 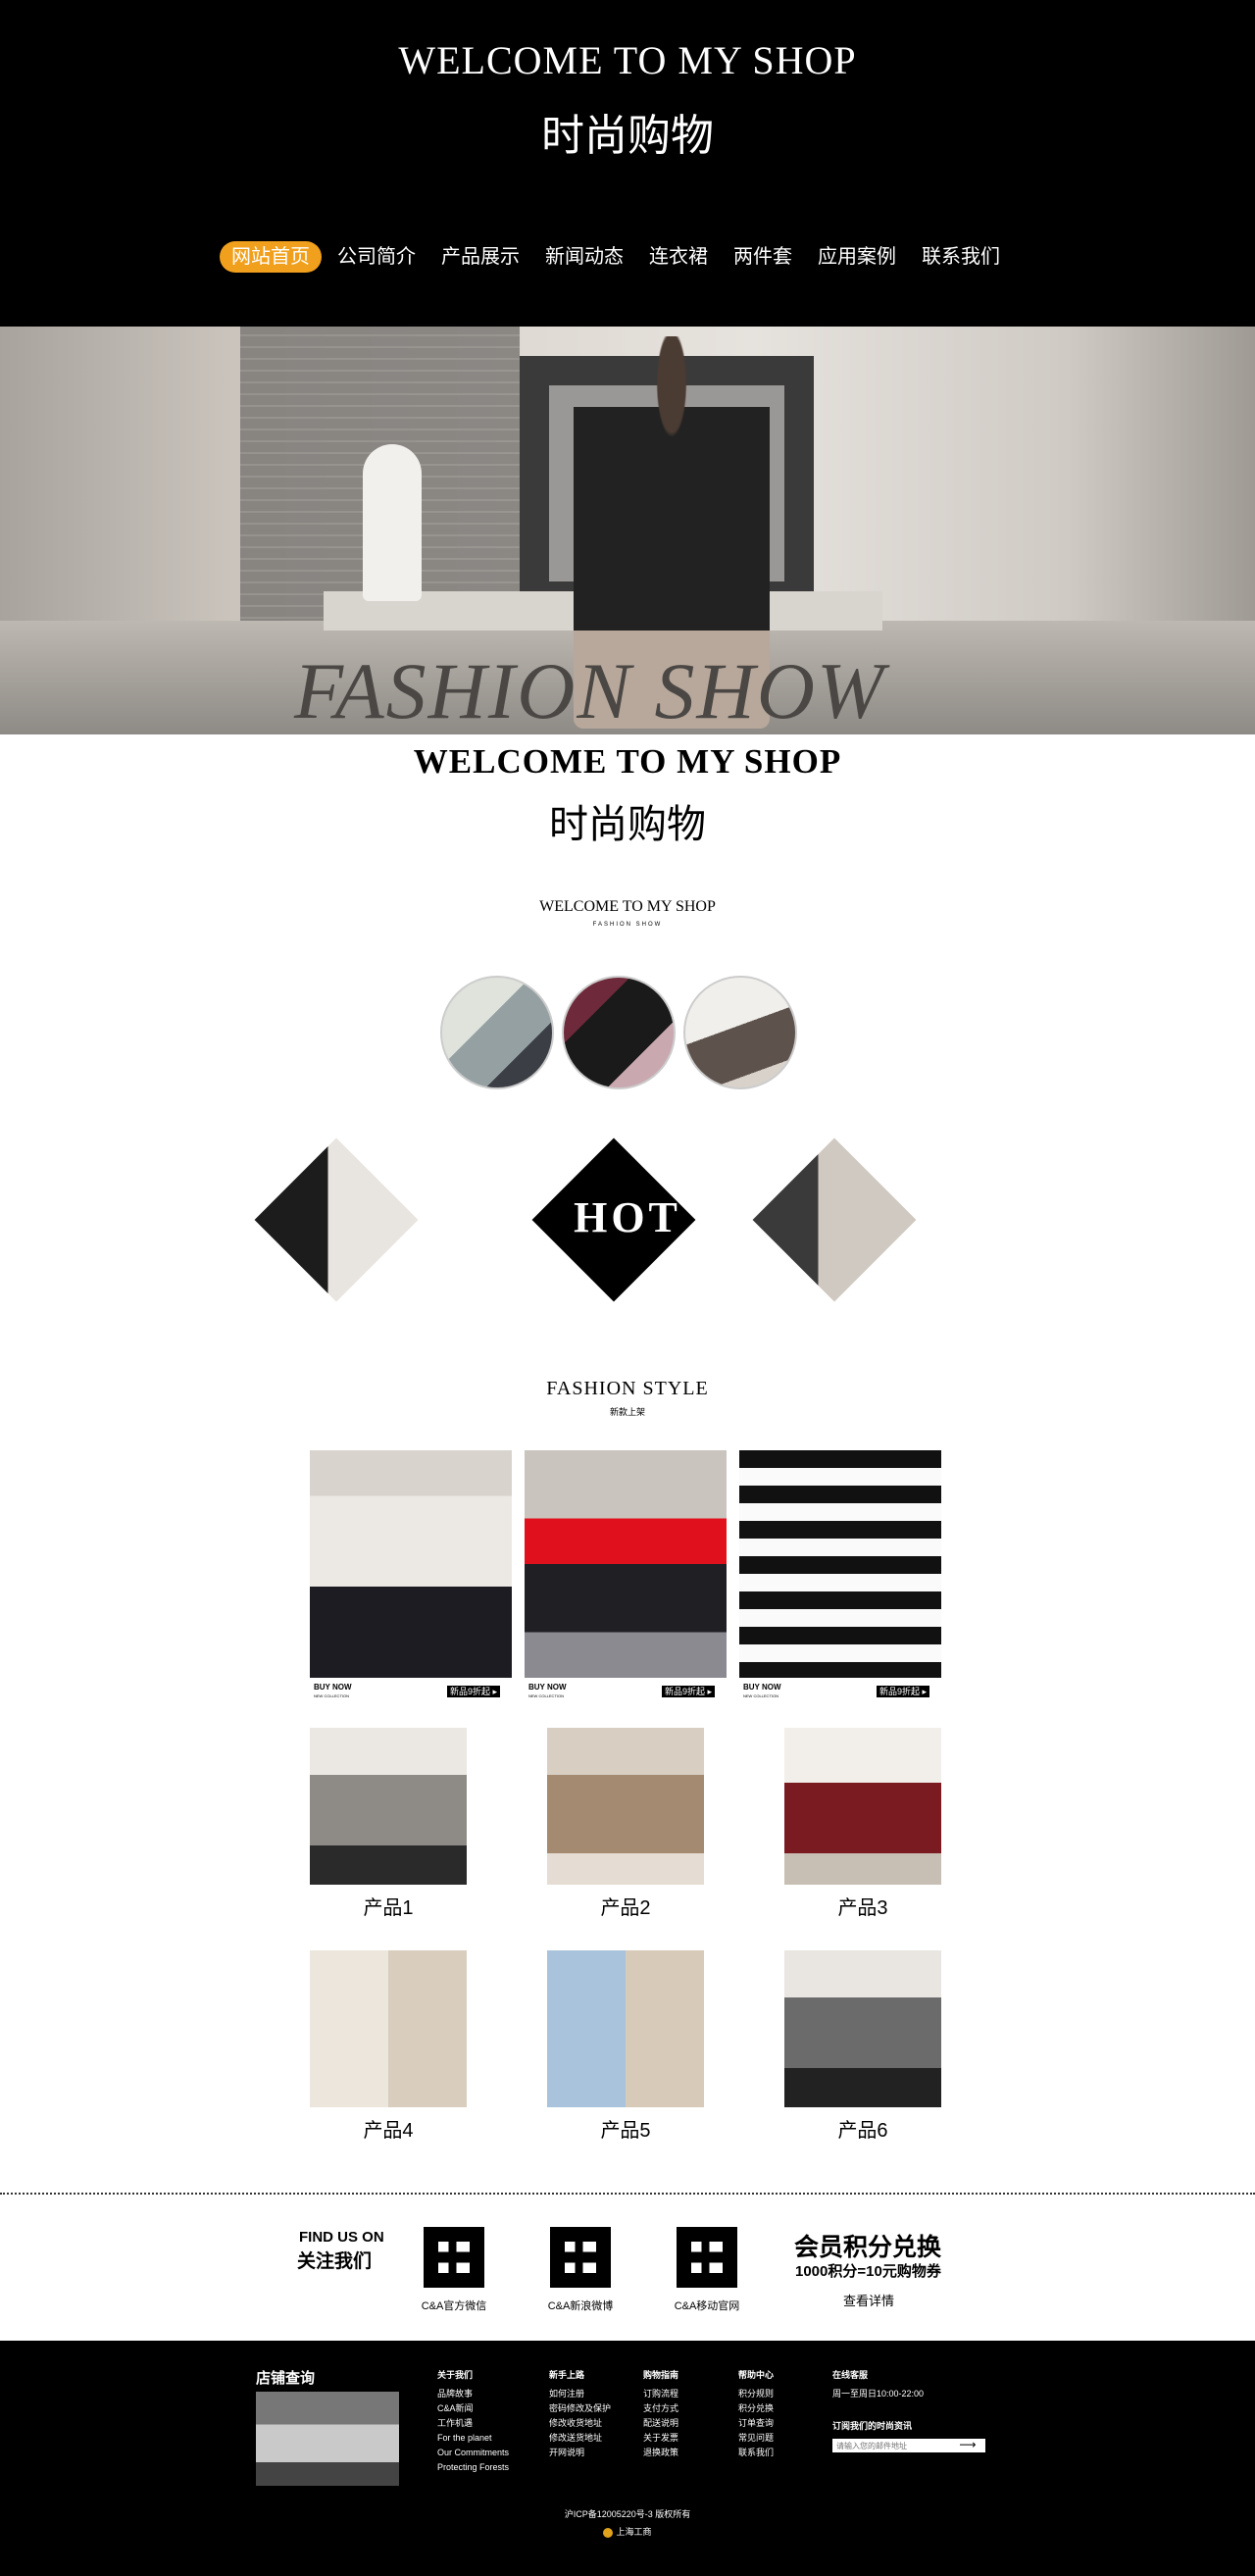 What do you see at coordinates (580, 2453) in the screenshot?
I see `footer-link: 开网说明` at bounding box center [580, 2453].